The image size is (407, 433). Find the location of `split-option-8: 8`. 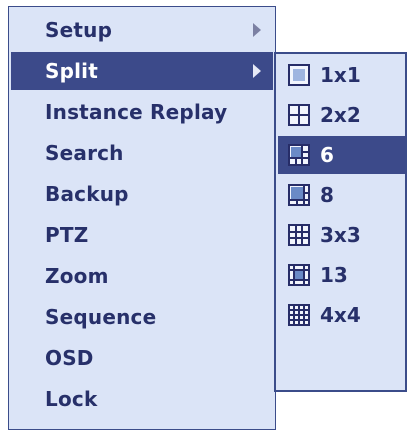

split-option-8: 8 is located at coordinates (341, 195).